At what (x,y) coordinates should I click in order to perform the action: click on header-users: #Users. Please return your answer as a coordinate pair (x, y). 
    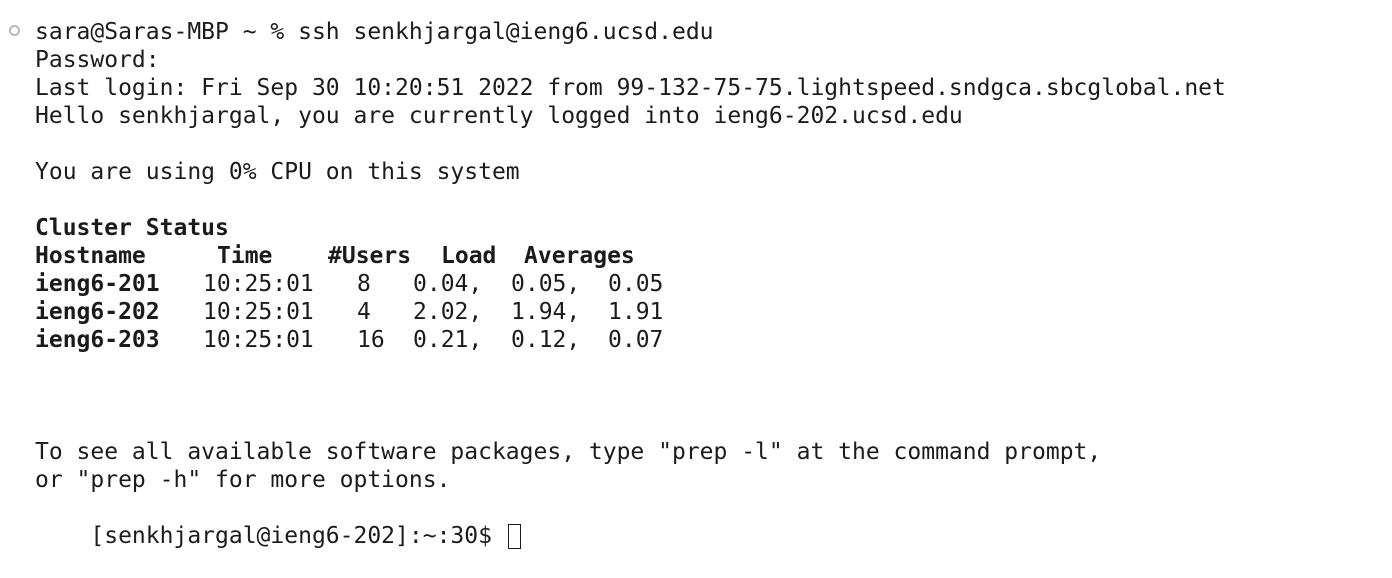
    Looking at the image, I should click on (370, 256).